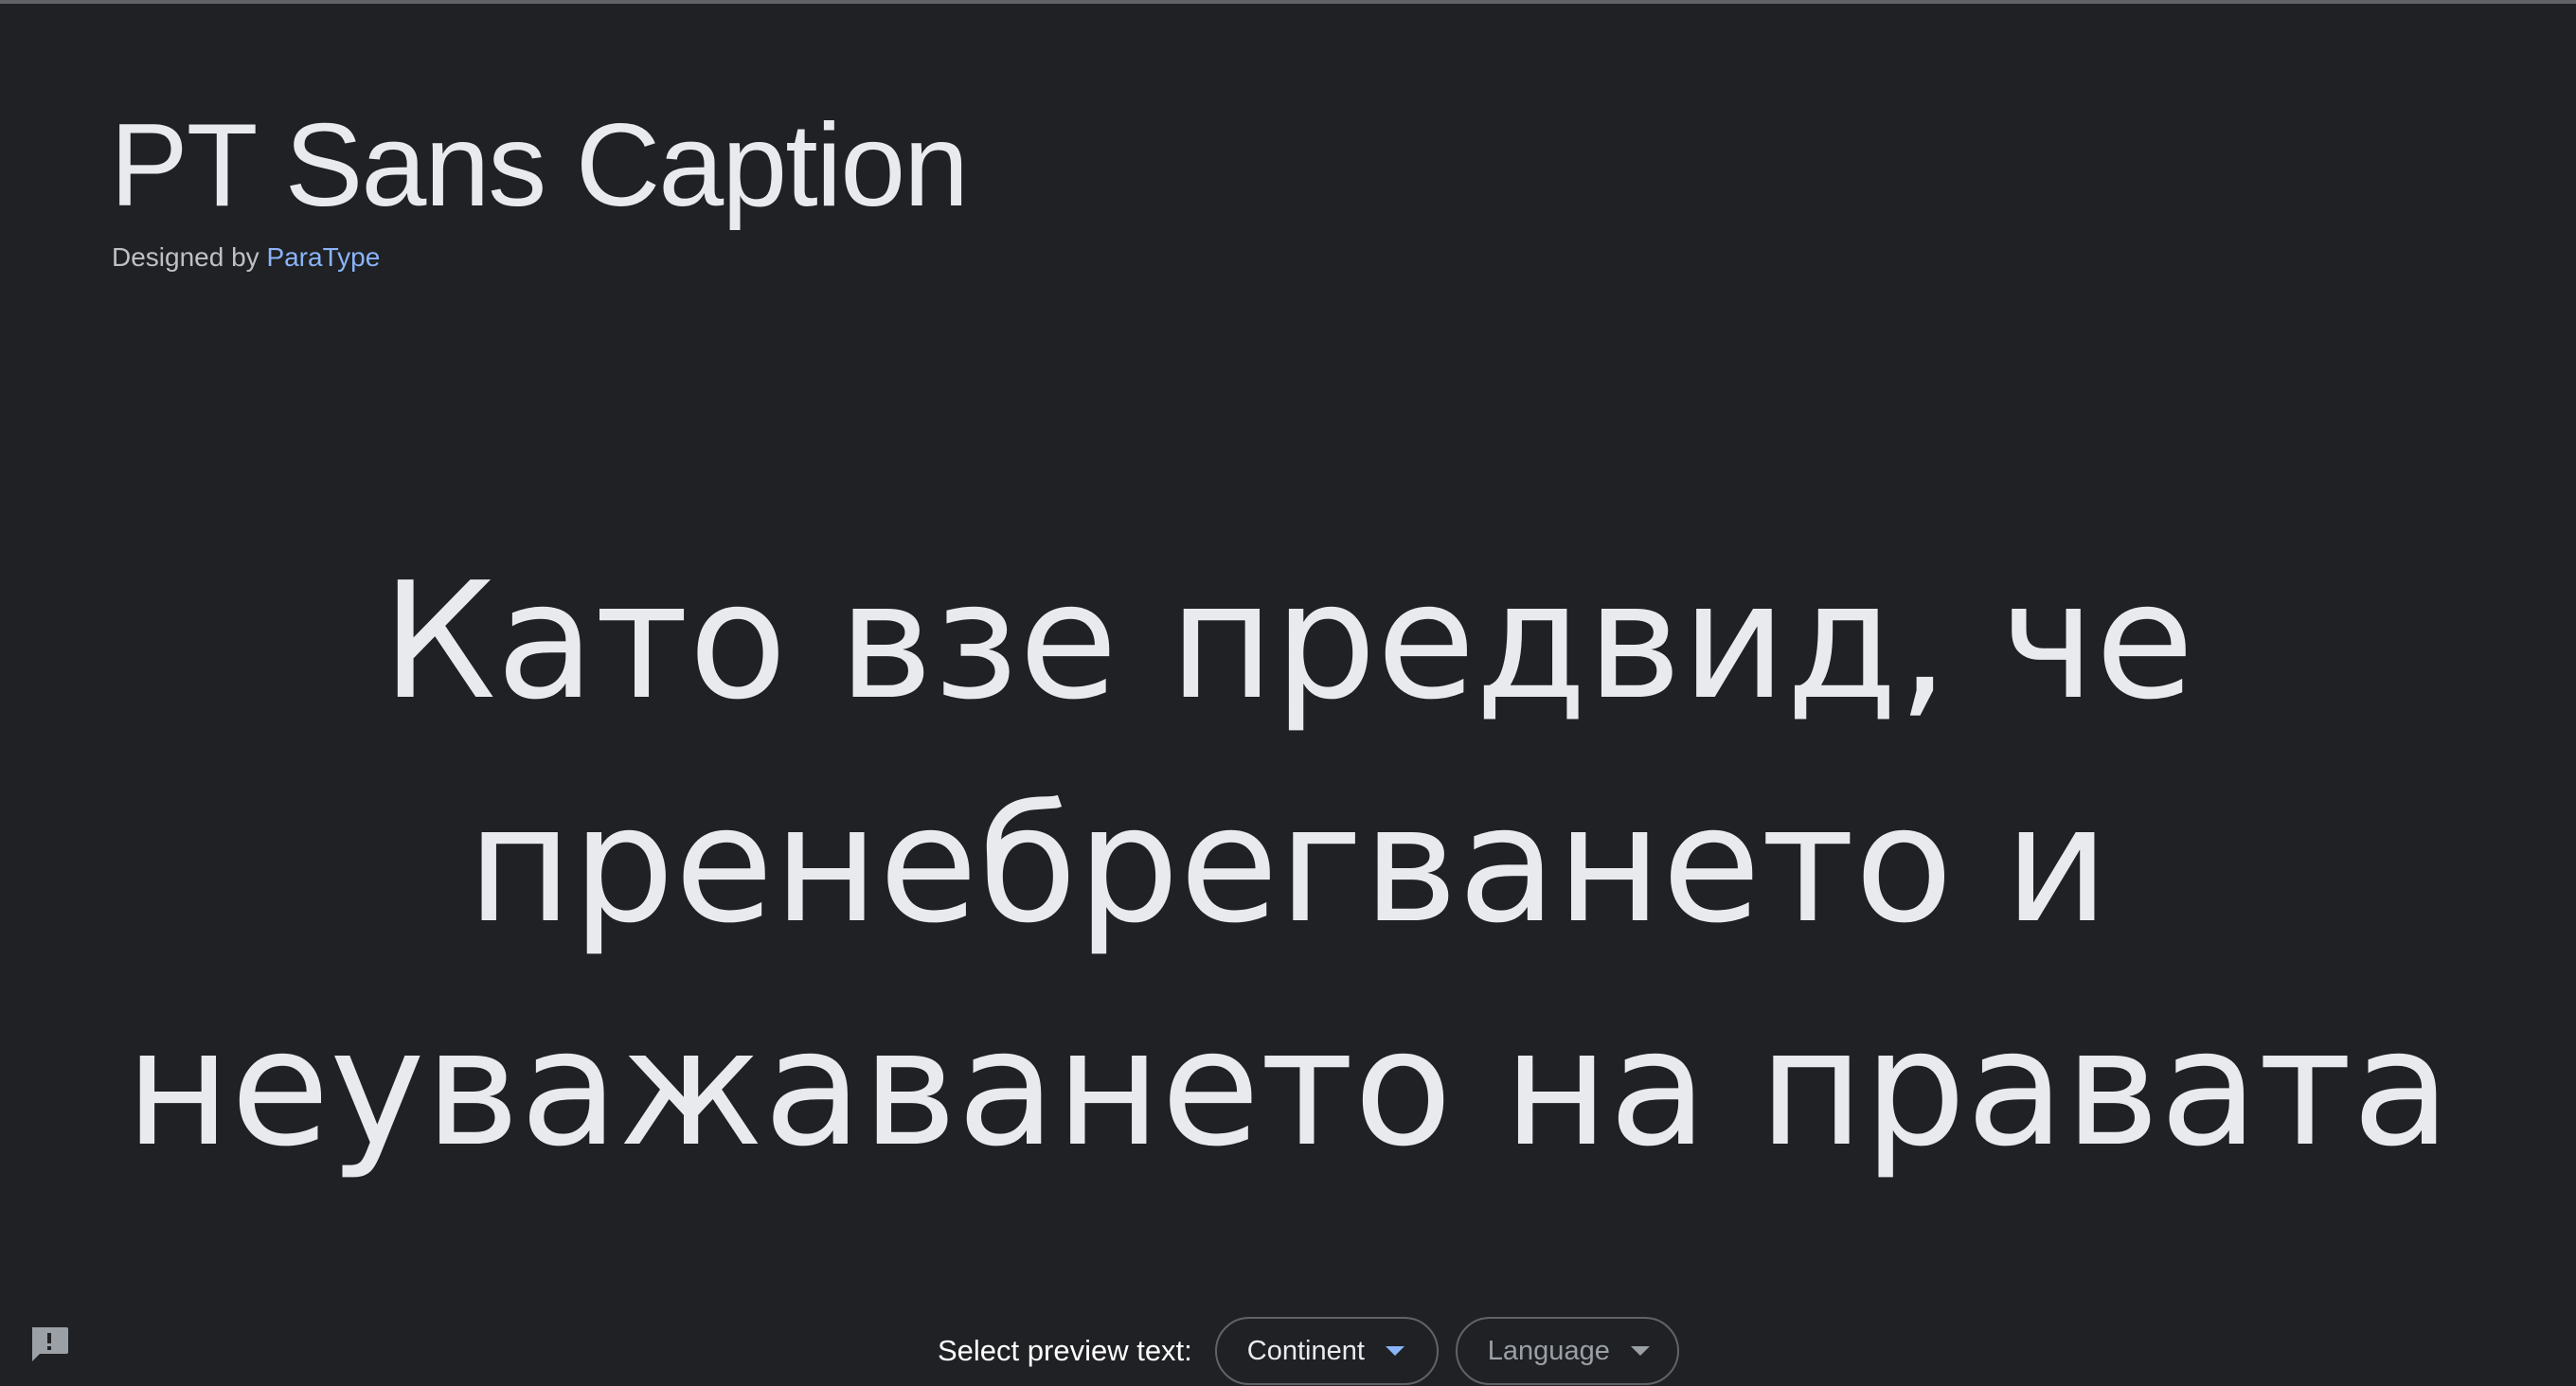 The width and height of the screenshot is (2576, 1386). I want to click on designed-by-label: Designed by, so click(185, 257).